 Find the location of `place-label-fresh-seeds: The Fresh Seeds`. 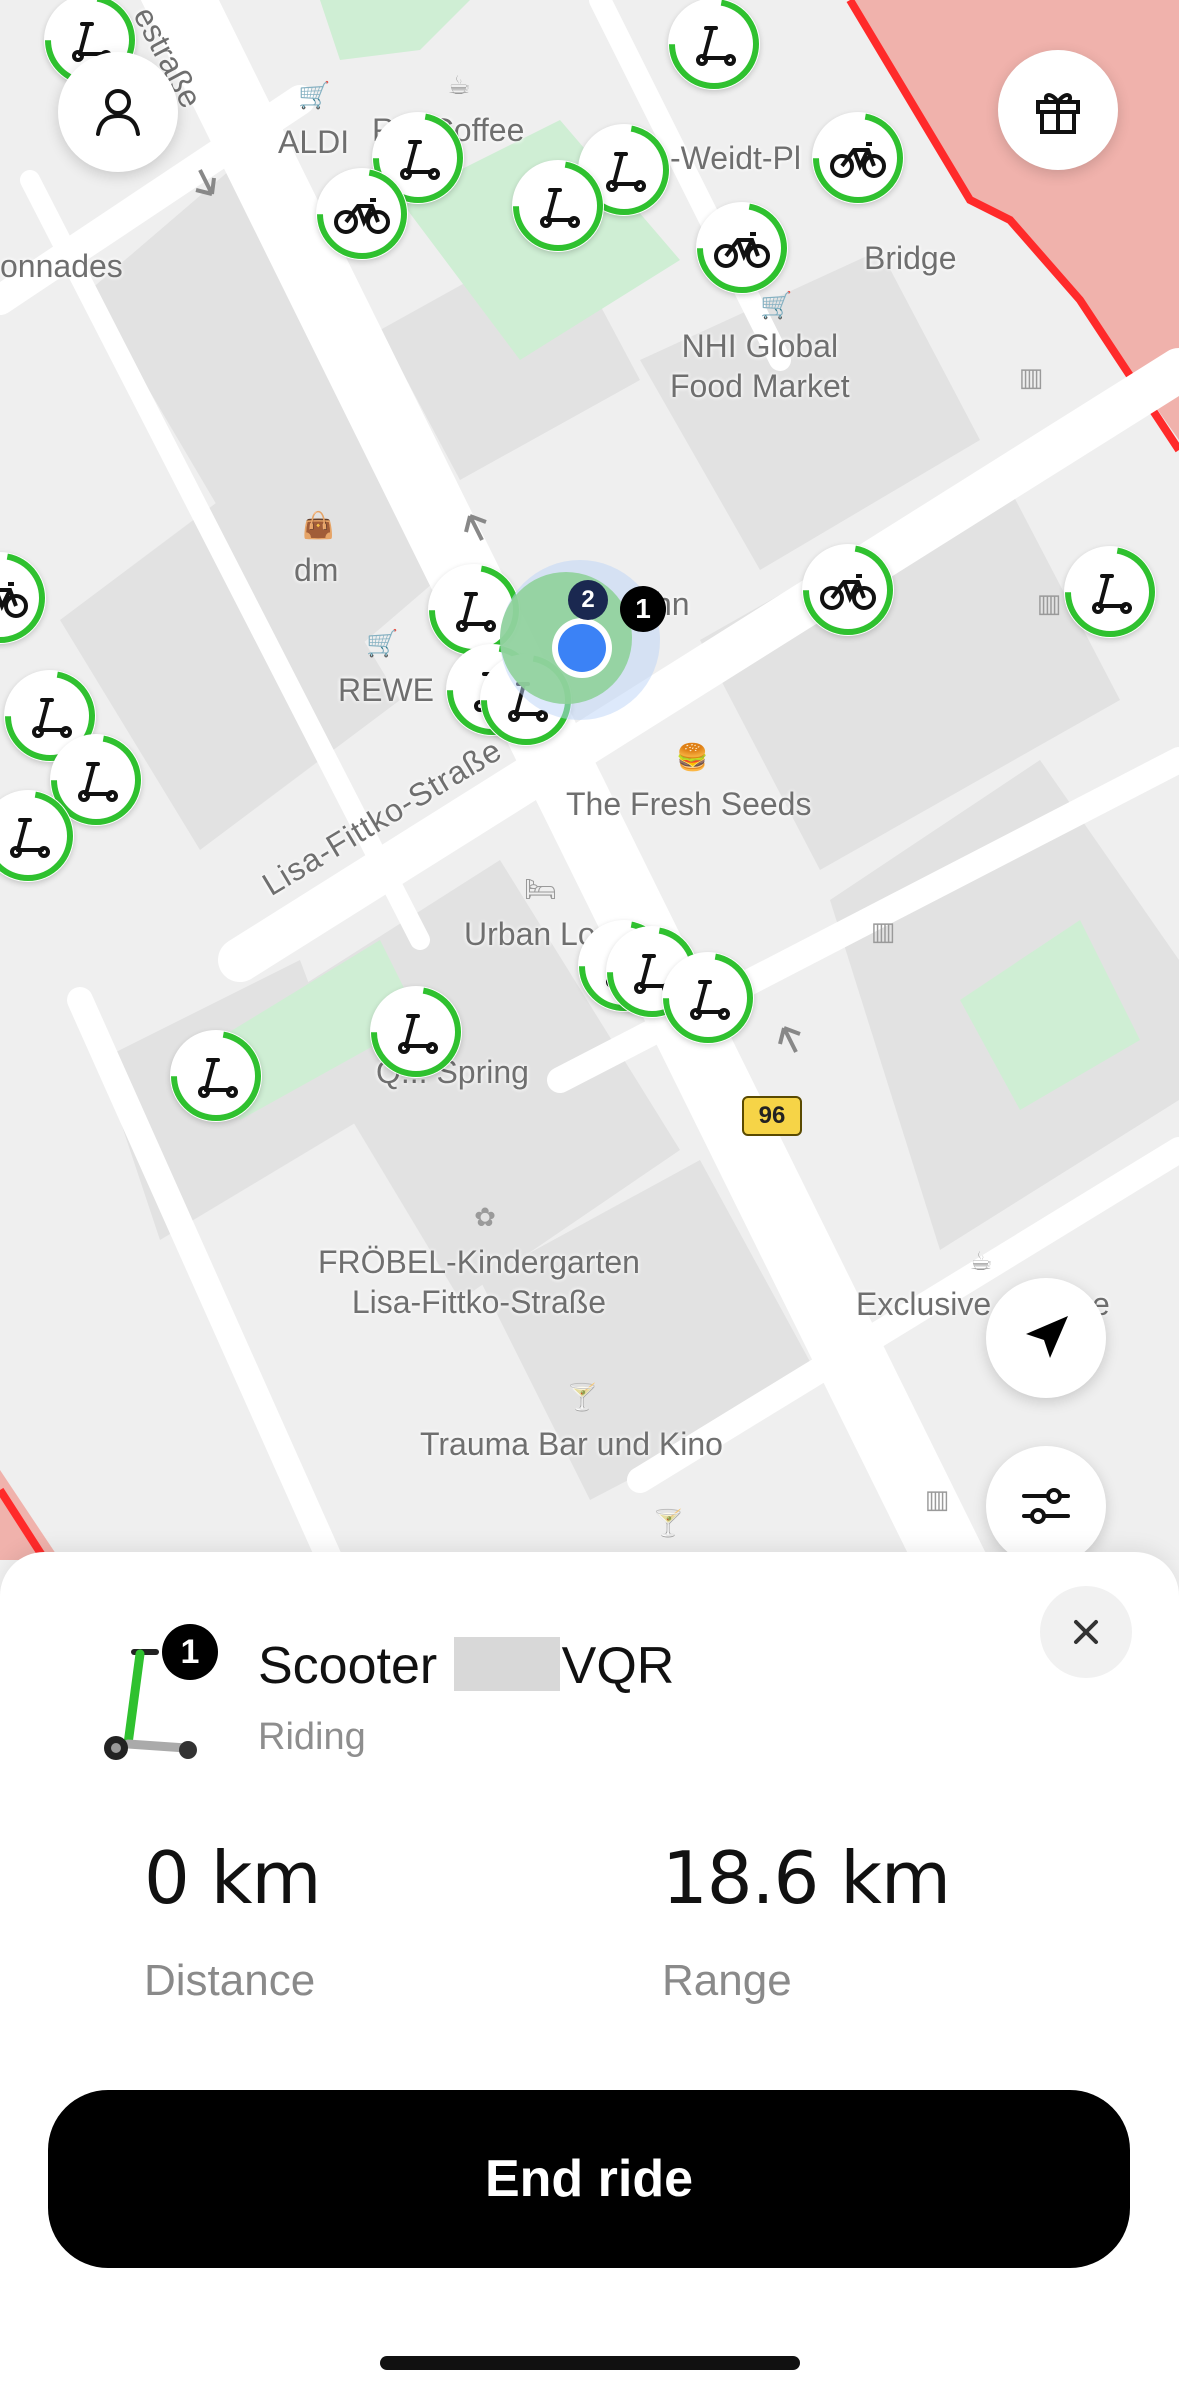

place-label-fresh-seeds: The Fresh Seeds is located at coordinates (689, 804).